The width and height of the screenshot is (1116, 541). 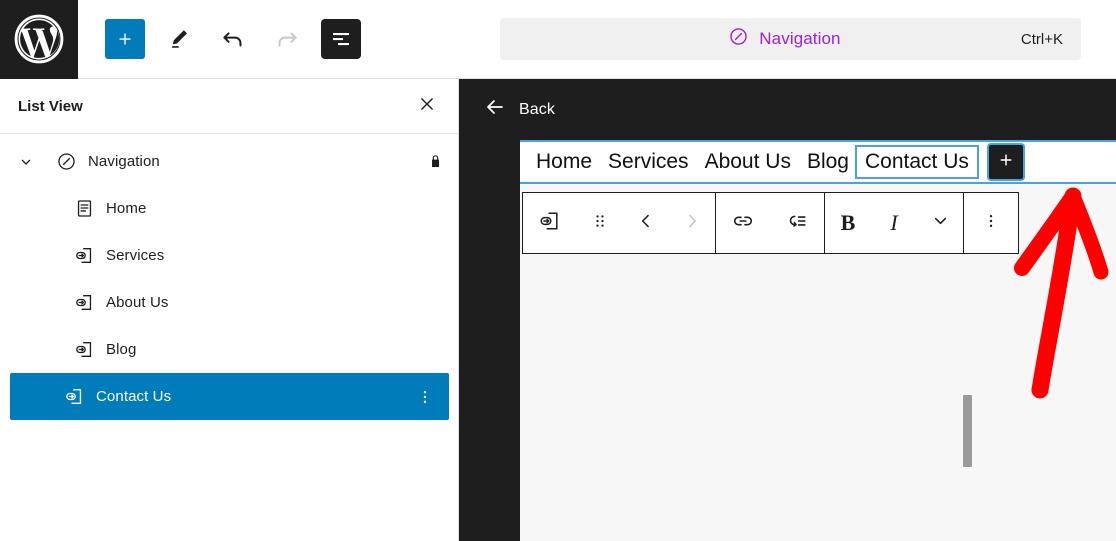 I want to click on arrow-left-icon, so click(x=495, y=109).